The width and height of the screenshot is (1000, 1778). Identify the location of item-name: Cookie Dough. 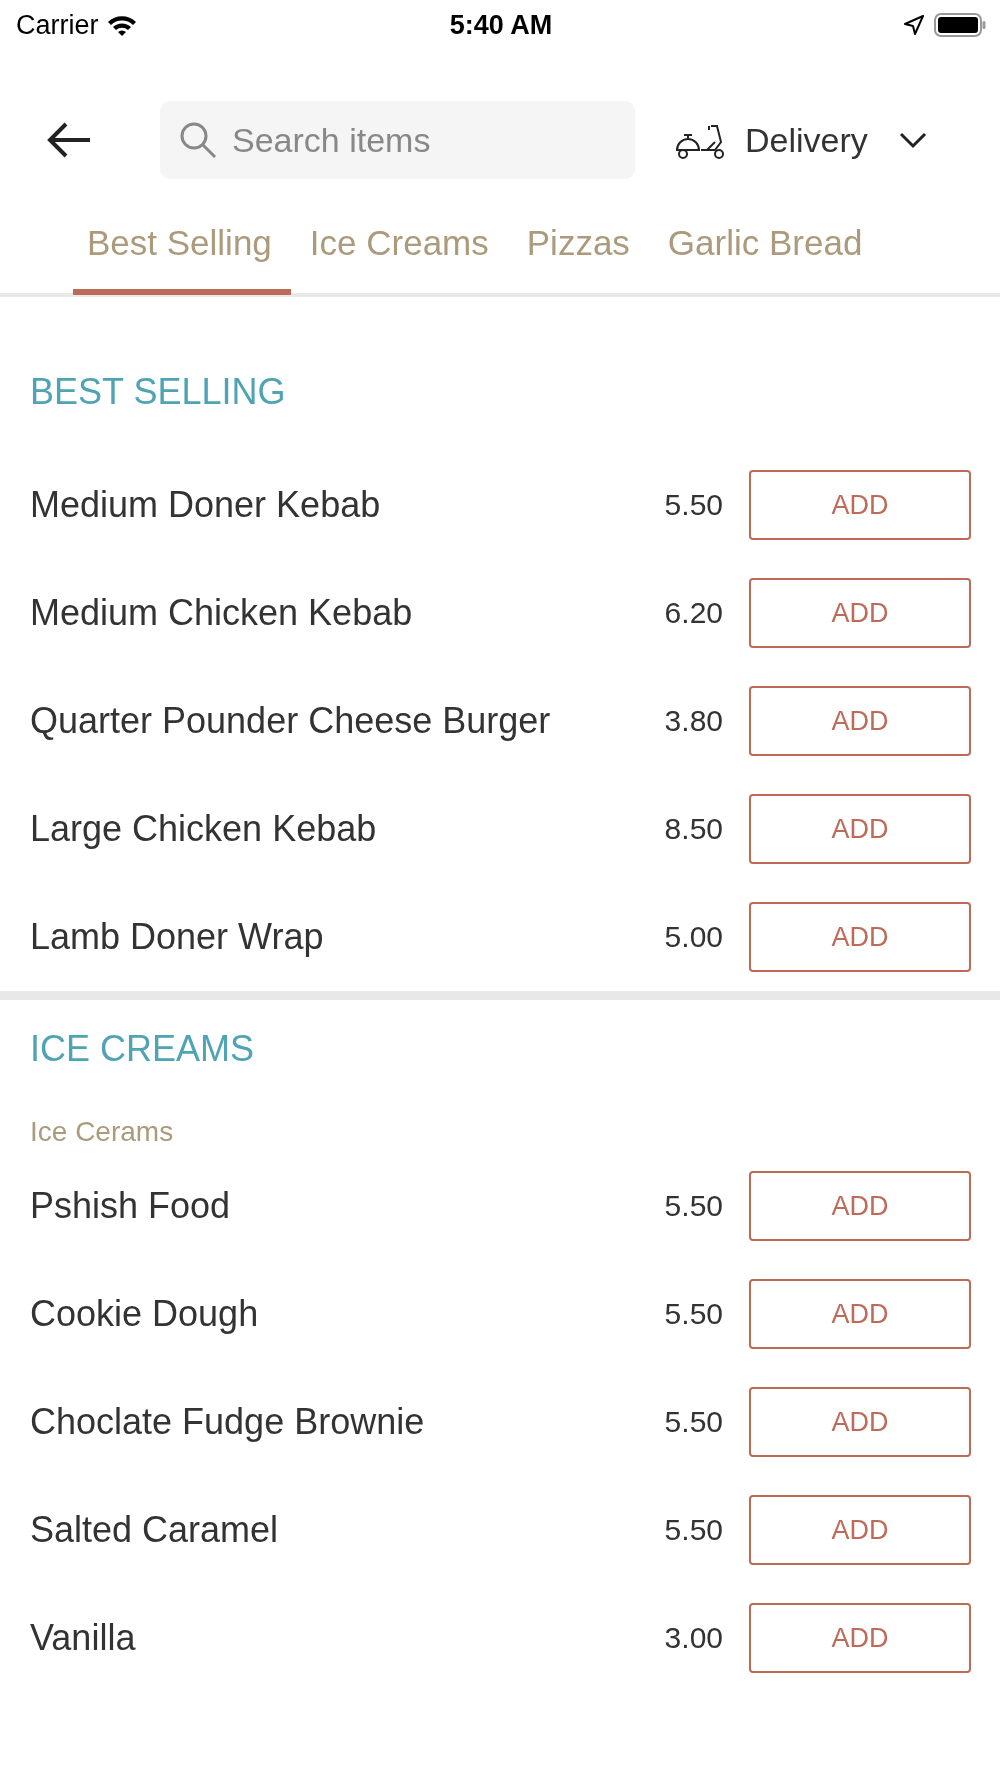
(145, 1313).